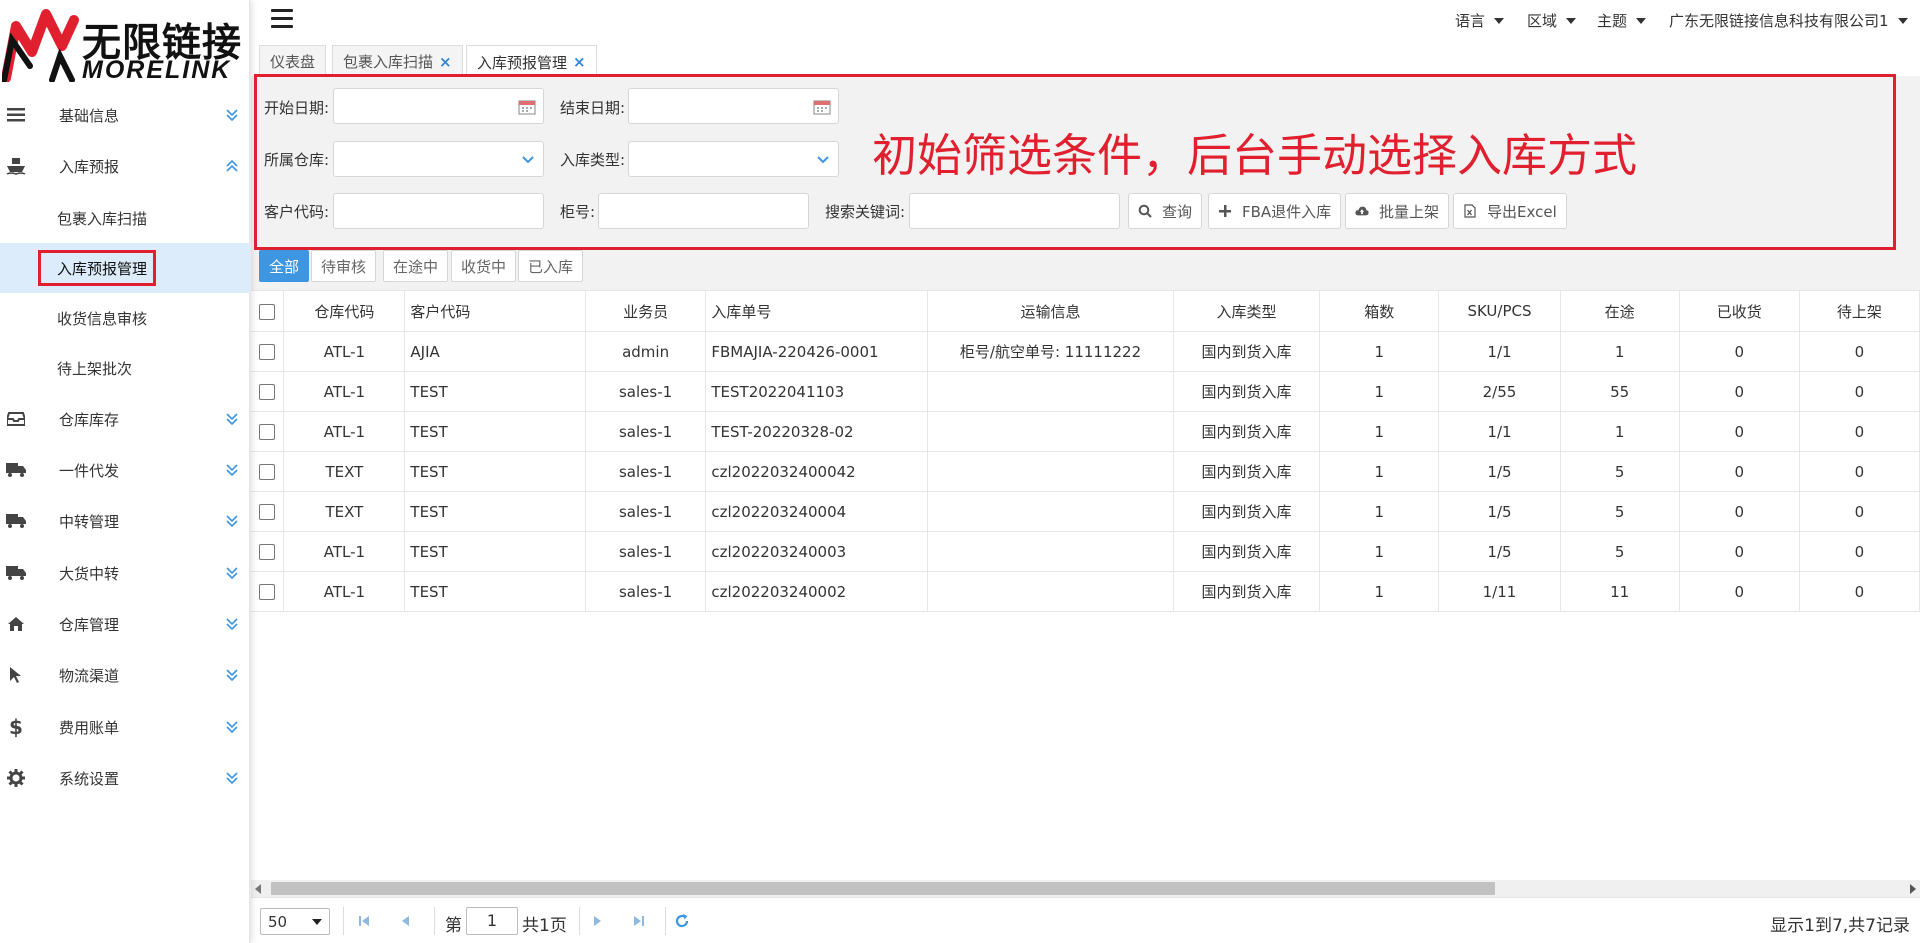 This screenshot has height=943, width=1920. Describe the element at coordinates (1552, 20) in the screenshot. I see `region-menu: 区域` at that location.